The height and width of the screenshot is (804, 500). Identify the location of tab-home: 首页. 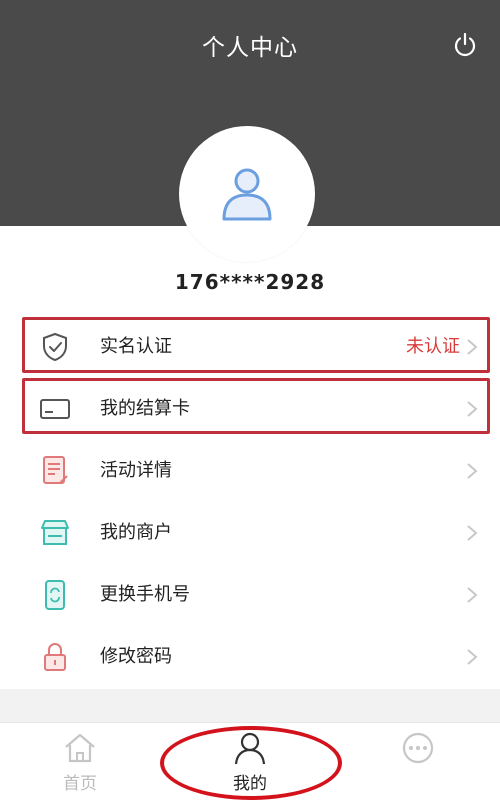
(80, 763).